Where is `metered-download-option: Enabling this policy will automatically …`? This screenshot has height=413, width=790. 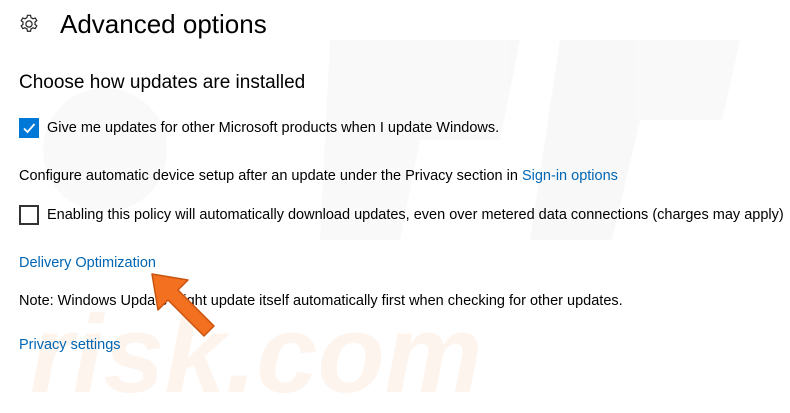 metered-download-option: Enabling this policy will automatically … is located at coordinates (401, 215).